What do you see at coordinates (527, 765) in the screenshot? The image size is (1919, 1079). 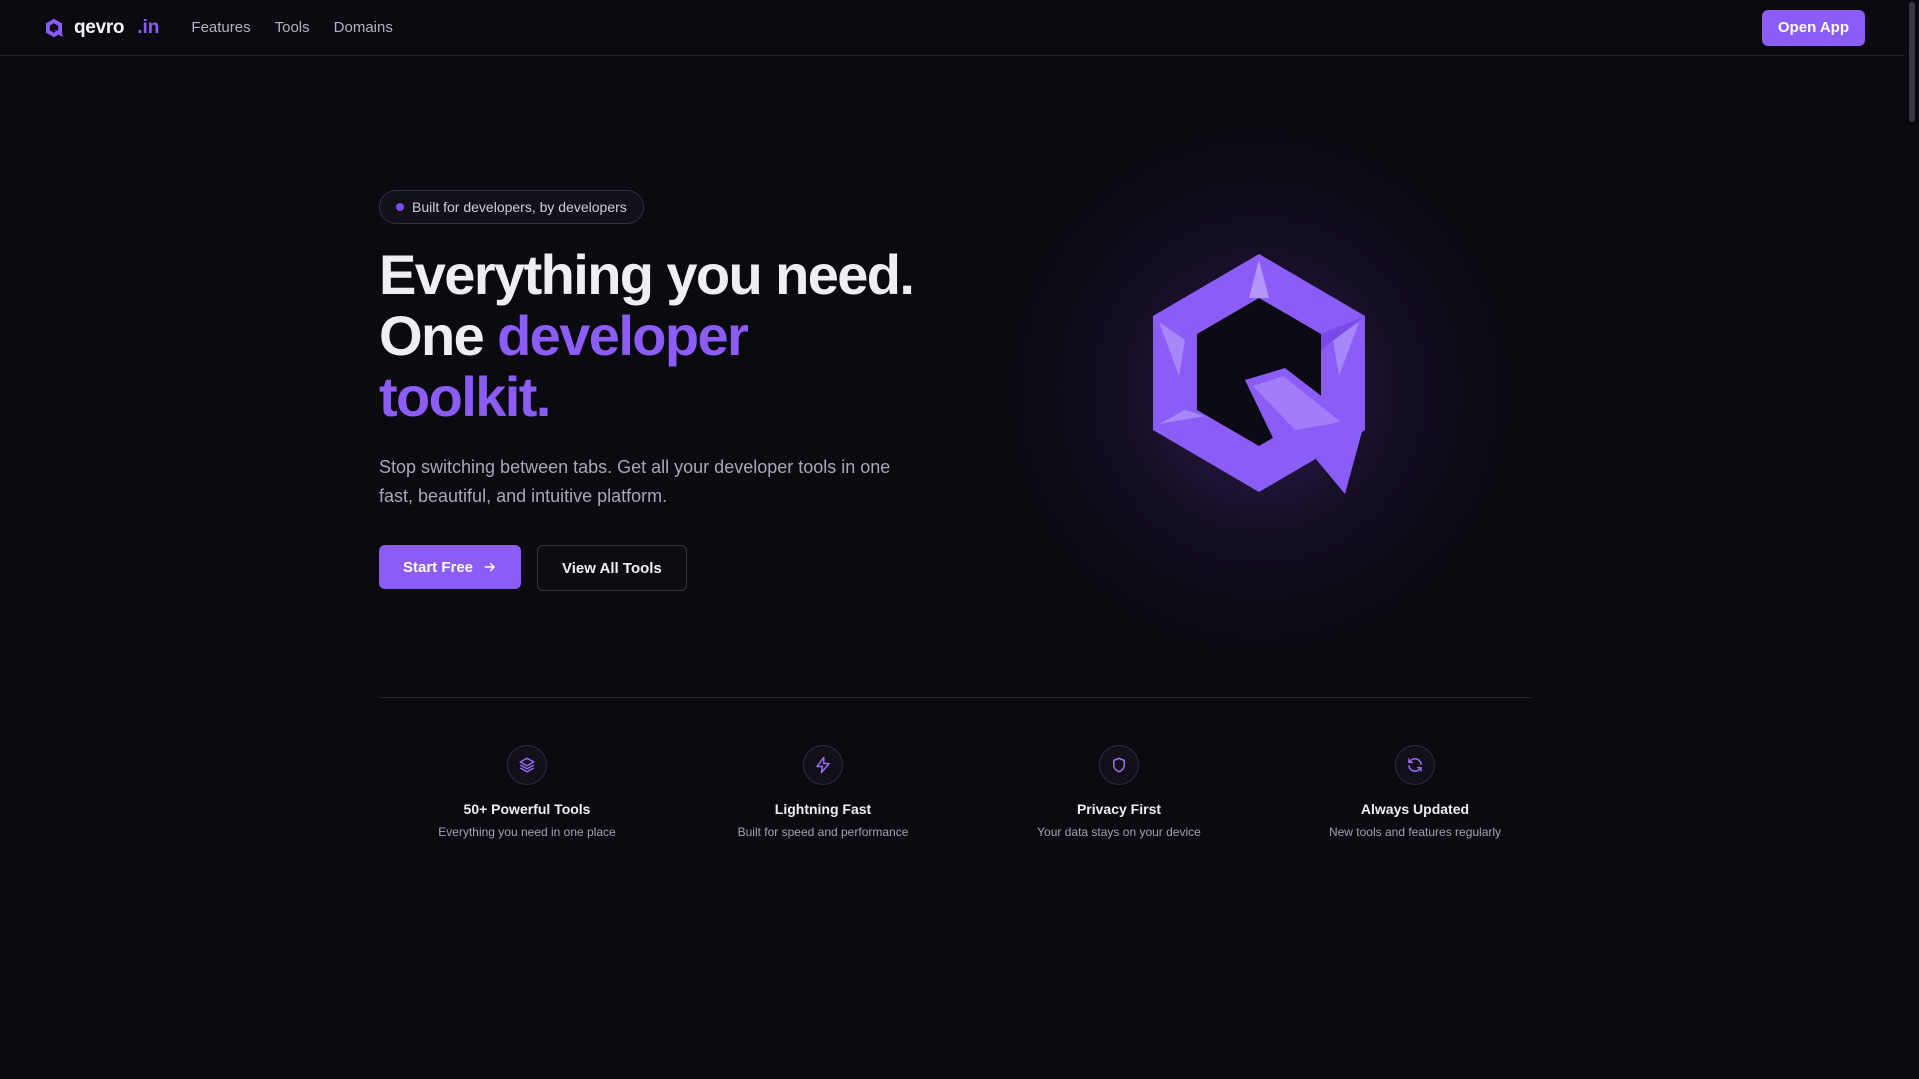 I see `layers-icon` at bounding box center [527, 765].